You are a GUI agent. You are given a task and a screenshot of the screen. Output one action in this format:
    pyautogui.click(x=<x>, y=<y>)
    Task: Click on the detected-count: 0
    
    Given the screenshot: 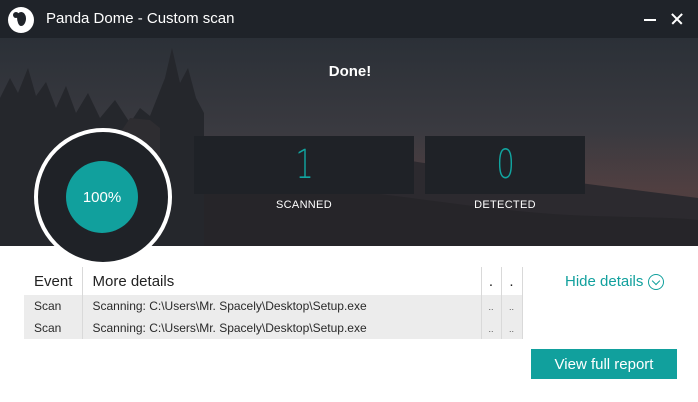 What is the action you would take?
    pyautogui.click(x=505, y=165)
    